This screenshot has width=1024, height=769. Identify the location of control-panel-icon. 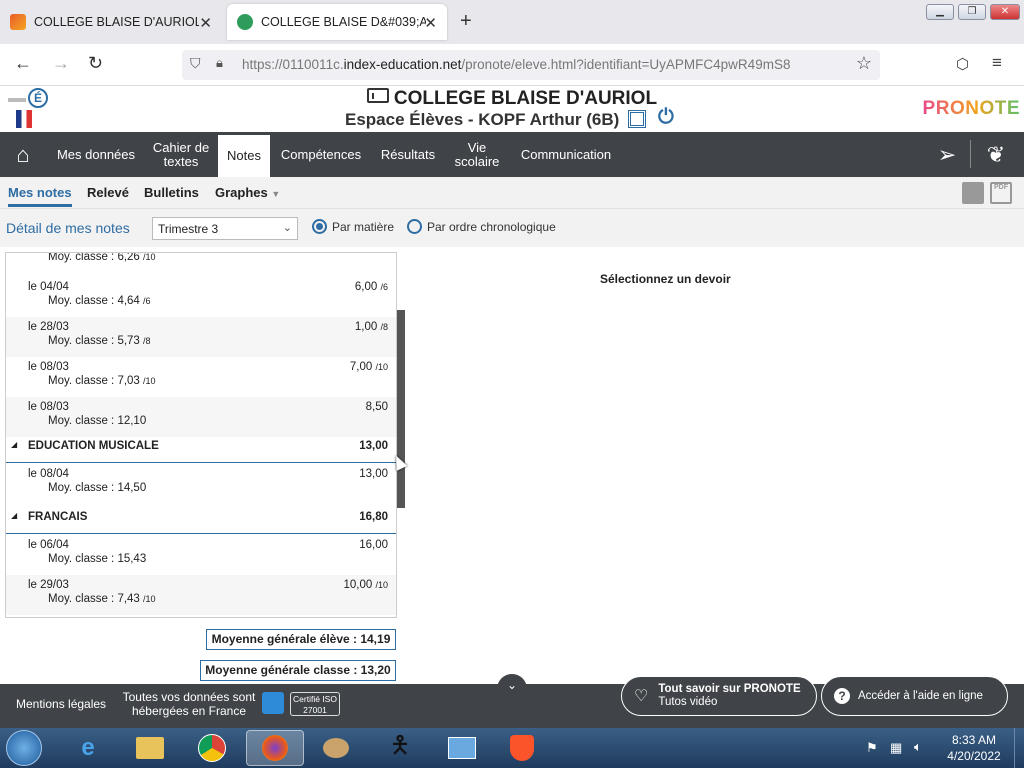
(462, 748).